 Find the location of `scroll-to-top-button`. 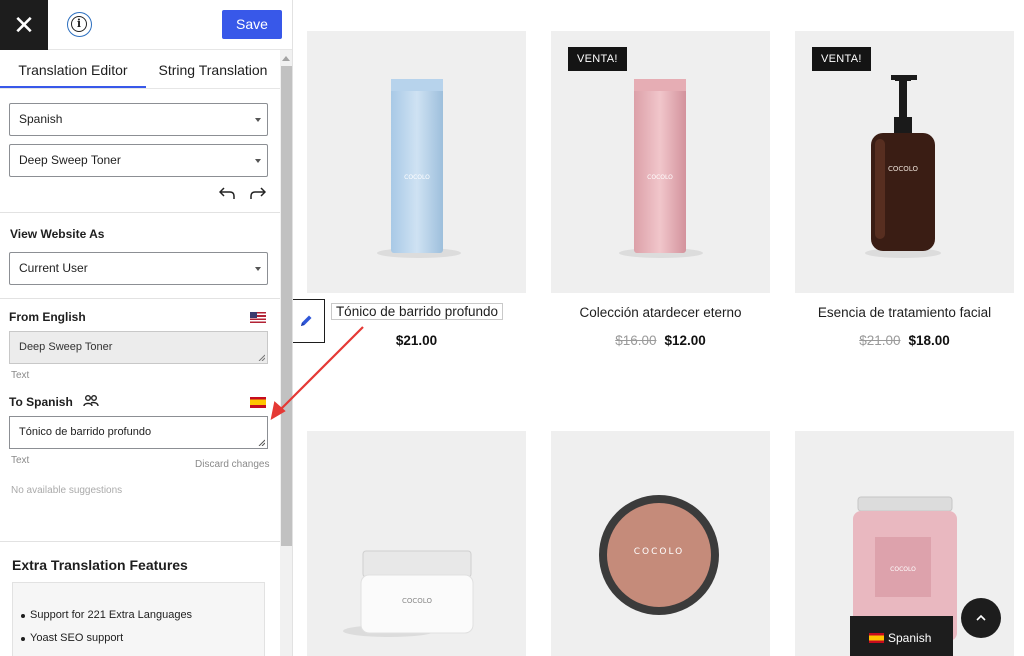

scroll-to-top-button is located at coordinates (981, 618).